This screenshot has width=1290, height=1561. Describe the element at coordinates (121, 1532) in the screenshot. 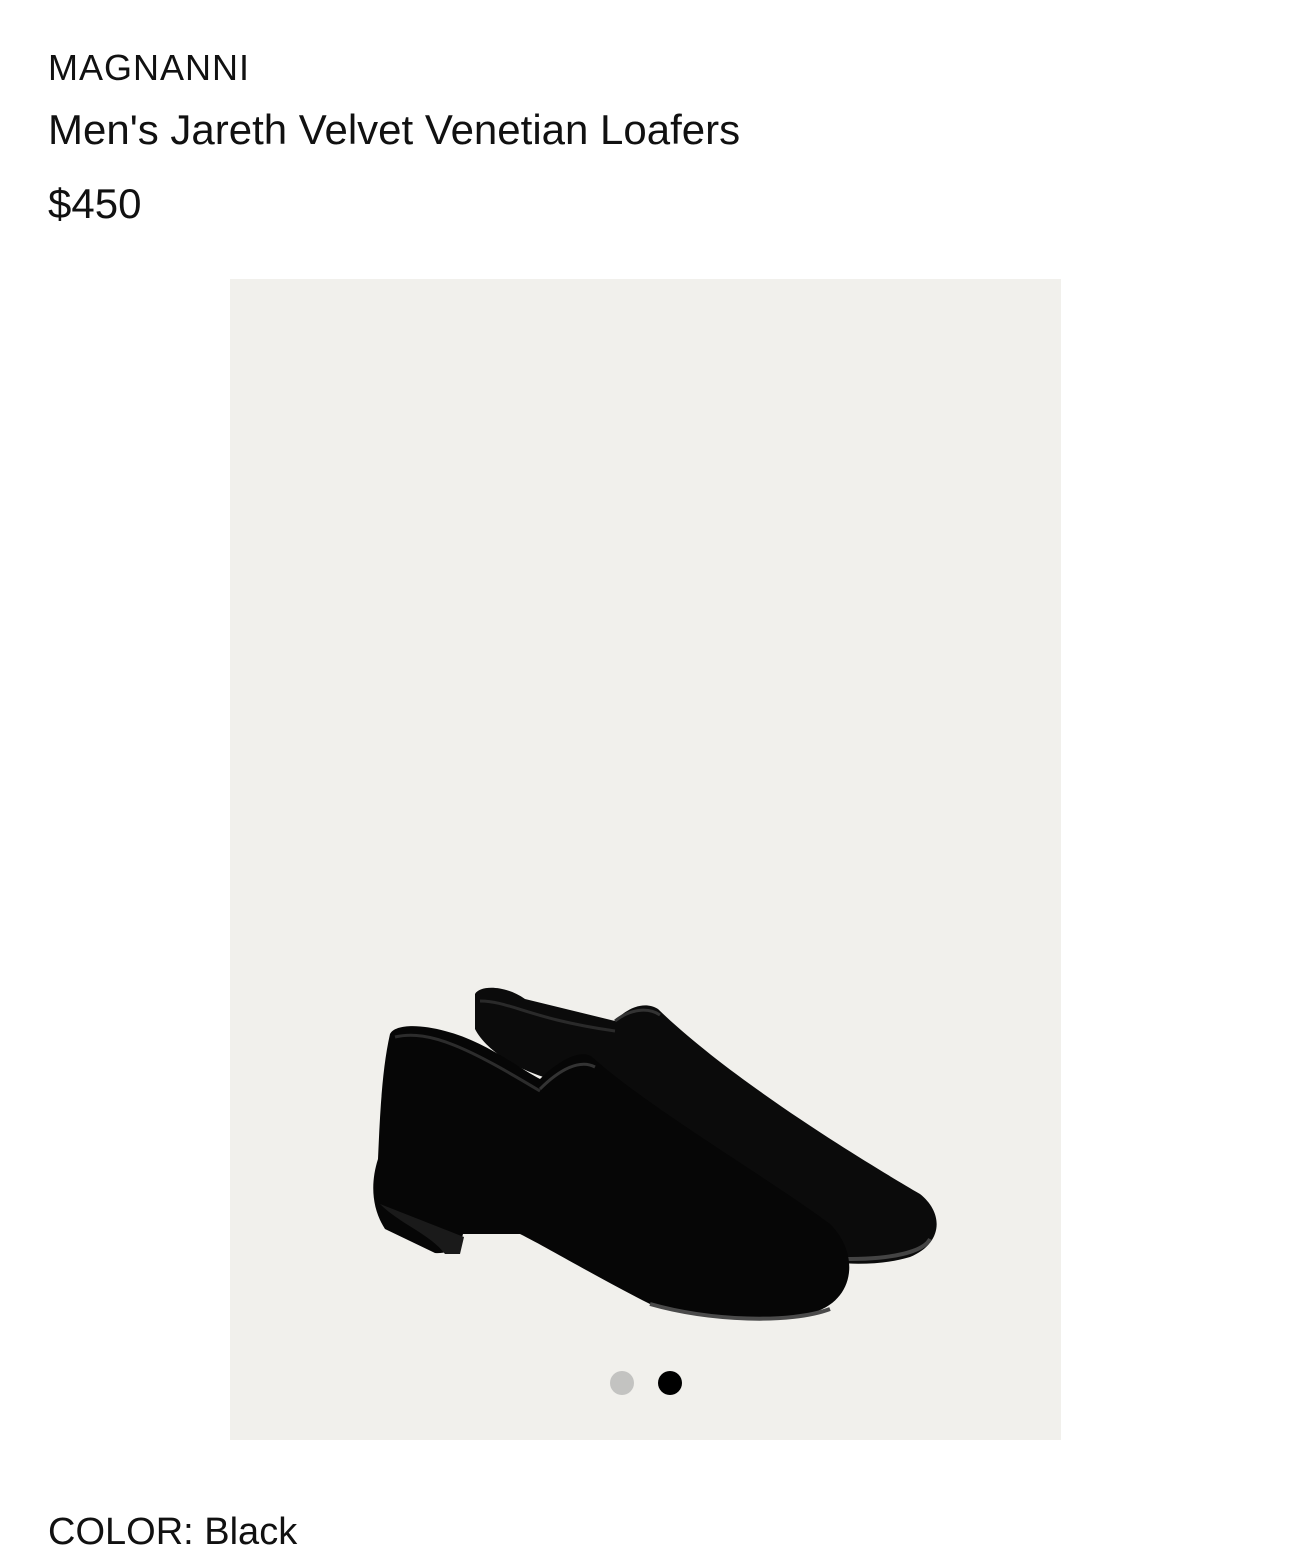

I see `color-label: COLOR:` at that location.